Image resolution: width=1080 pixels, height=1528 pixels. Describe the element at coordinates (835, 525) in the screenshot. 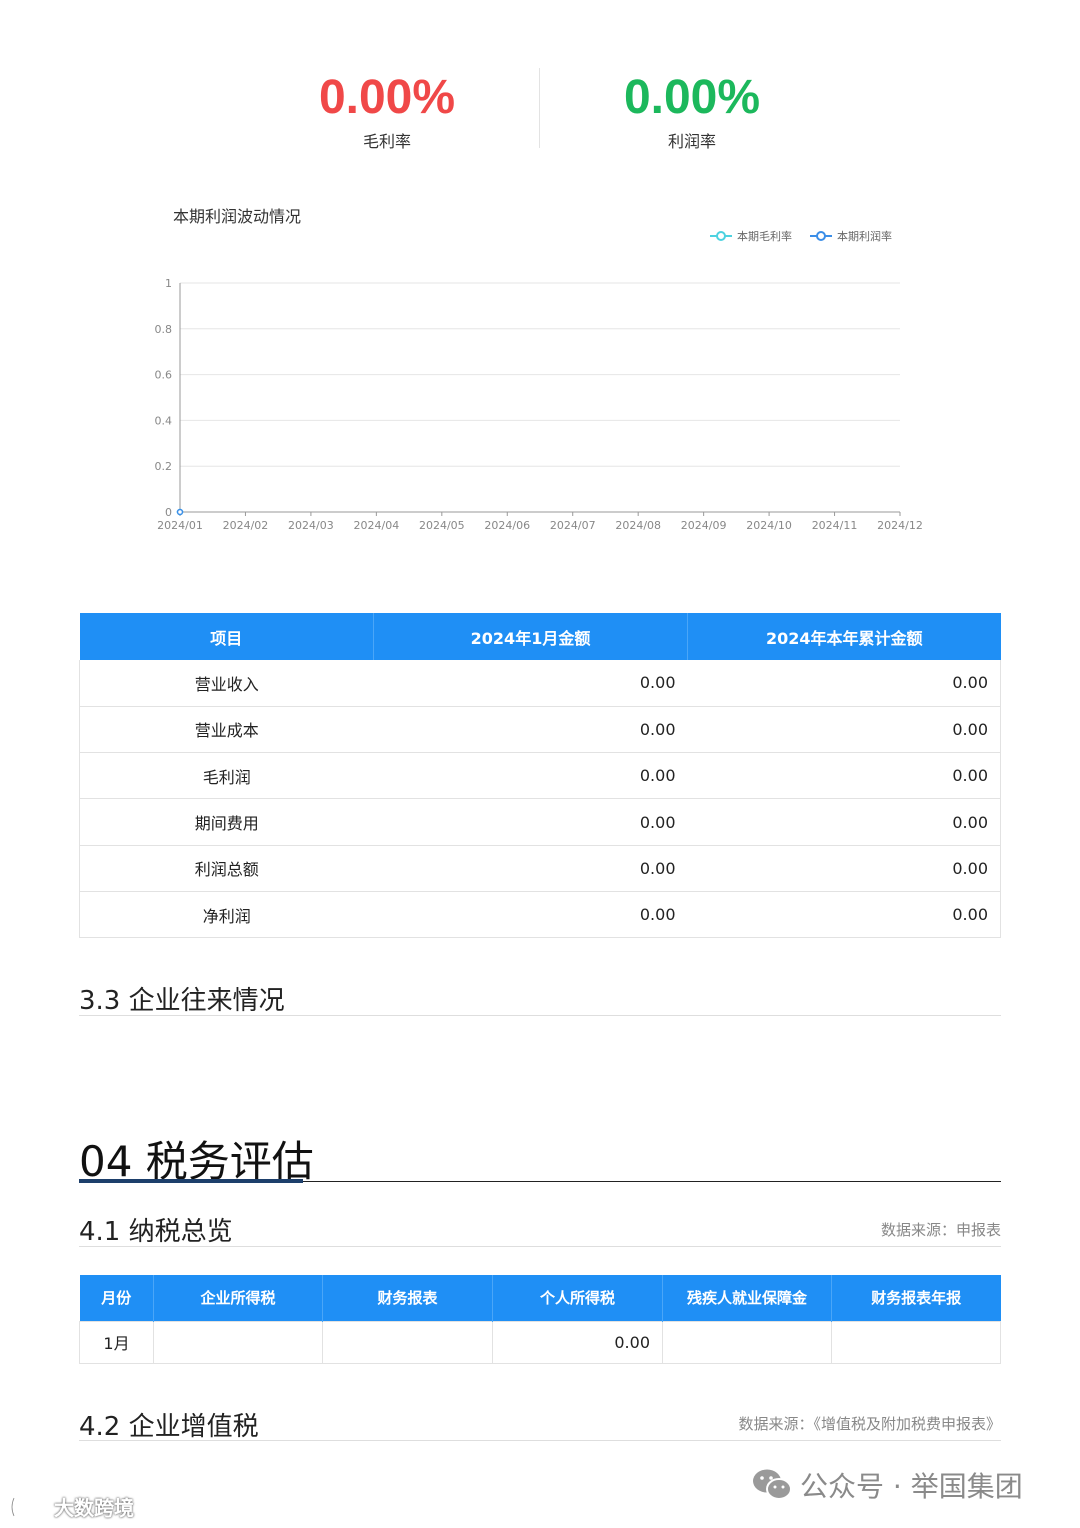

I see `x-tick-label: 2024/11` at that location.